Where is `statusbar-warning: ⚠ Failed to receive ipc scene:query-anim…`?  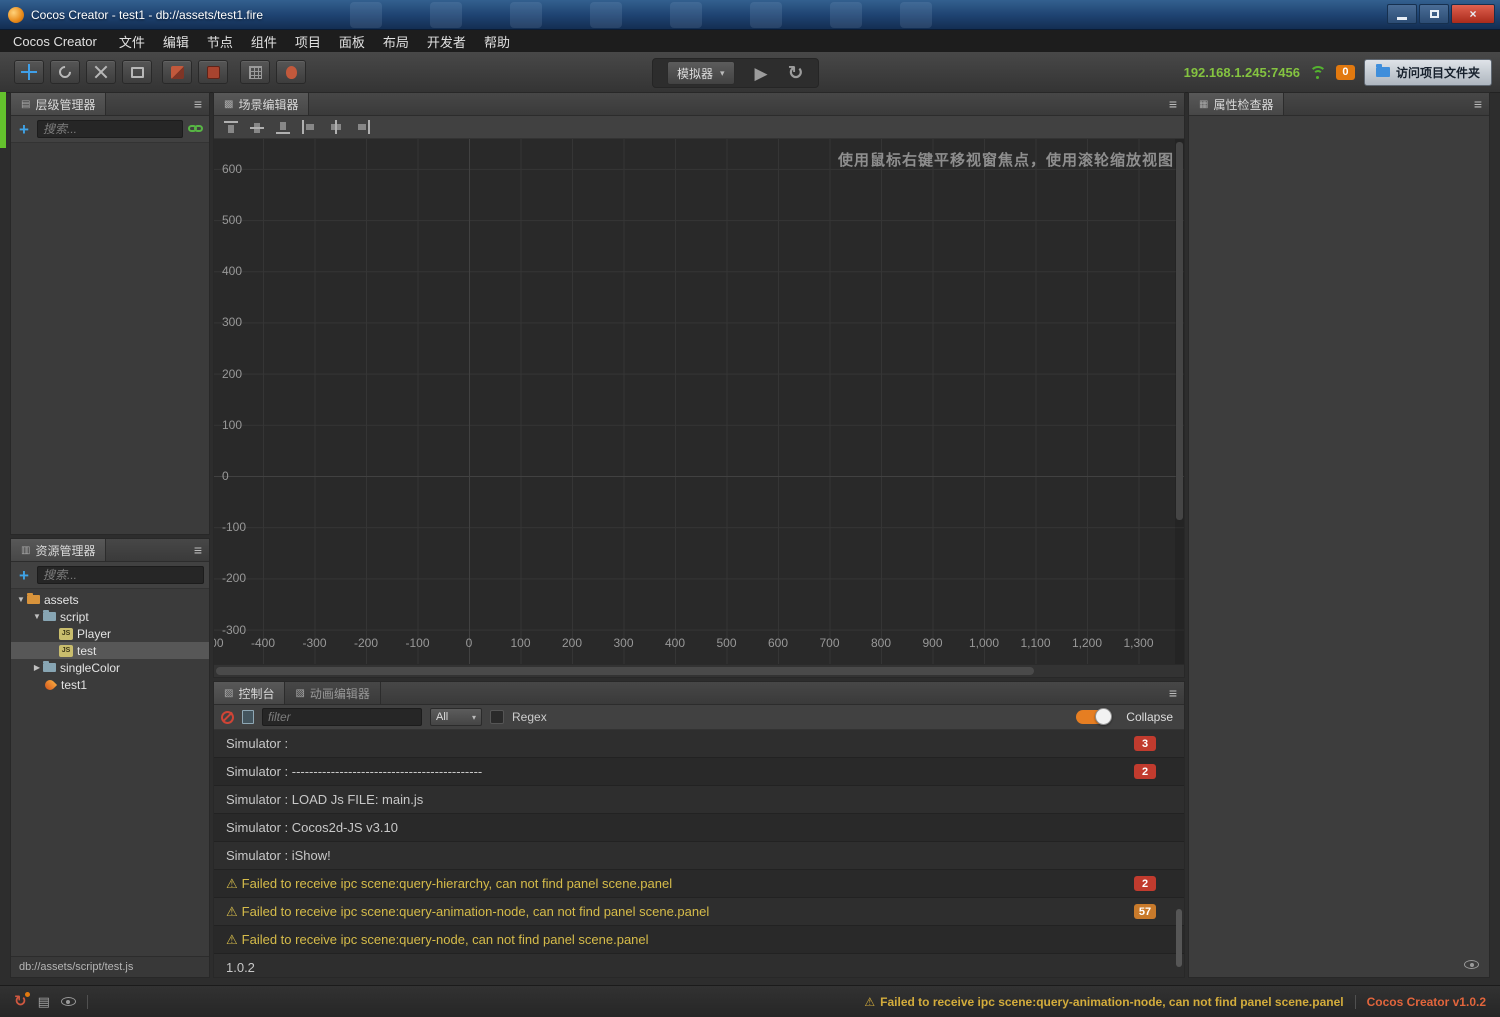
statusbar-warning: ⚠ Failed to receive ipc scene:query-anim… is located at coordinates (1103, 1002).